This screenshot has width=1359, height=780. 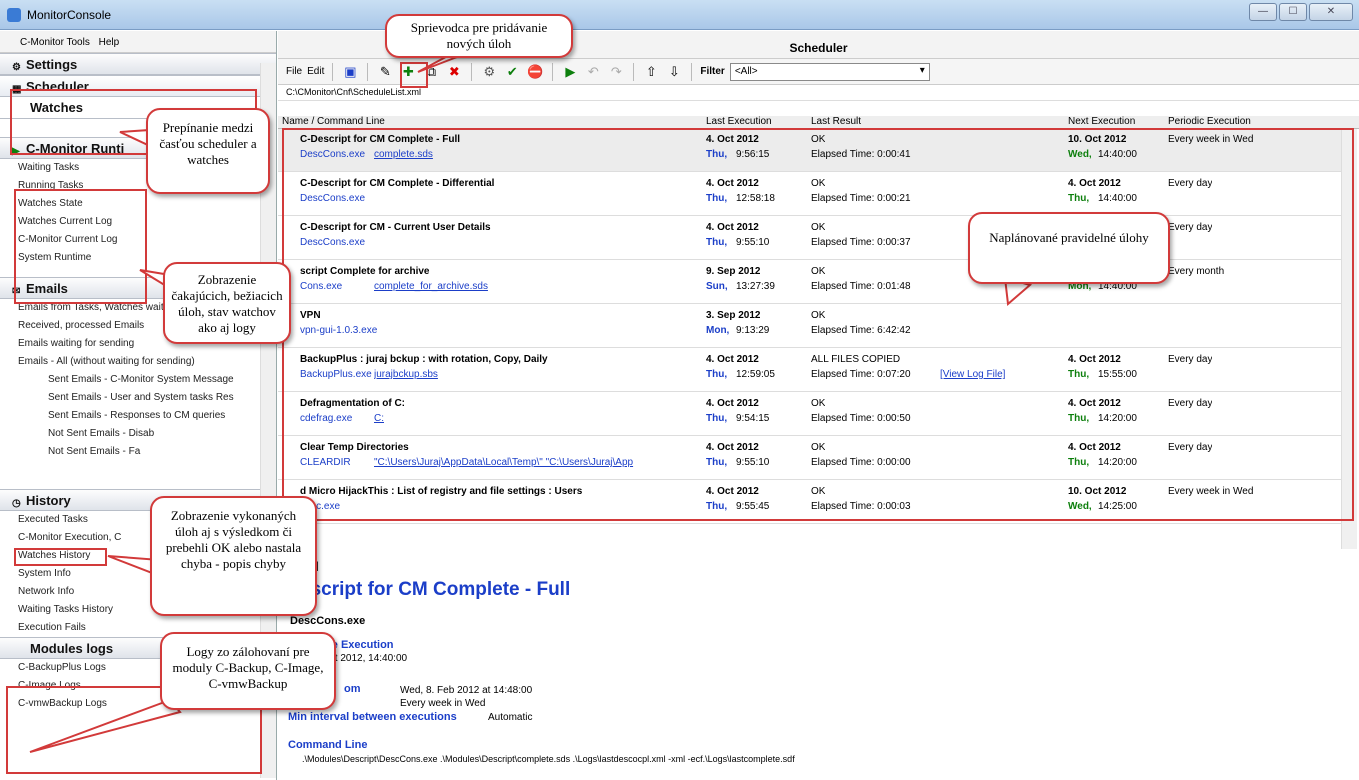 What do you see at coordinates (315, 71) in the screenshot?
I see `menu-edit: Edit` at bounding box center [315, 71].